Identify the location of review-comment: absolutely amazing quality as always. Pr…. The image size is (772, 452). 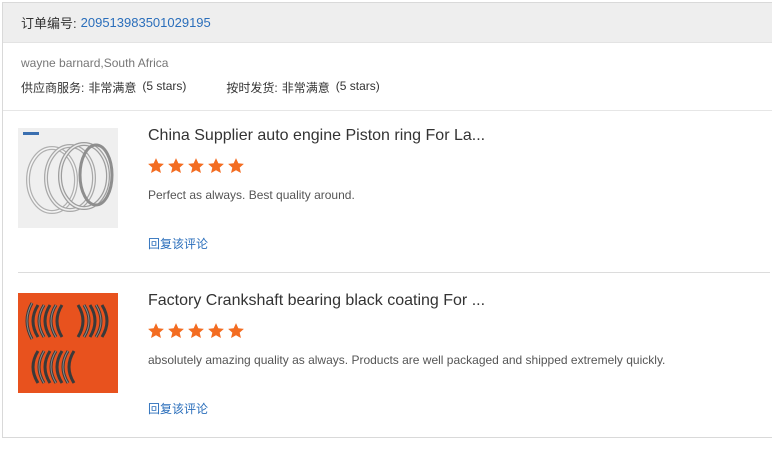
(407, 360).